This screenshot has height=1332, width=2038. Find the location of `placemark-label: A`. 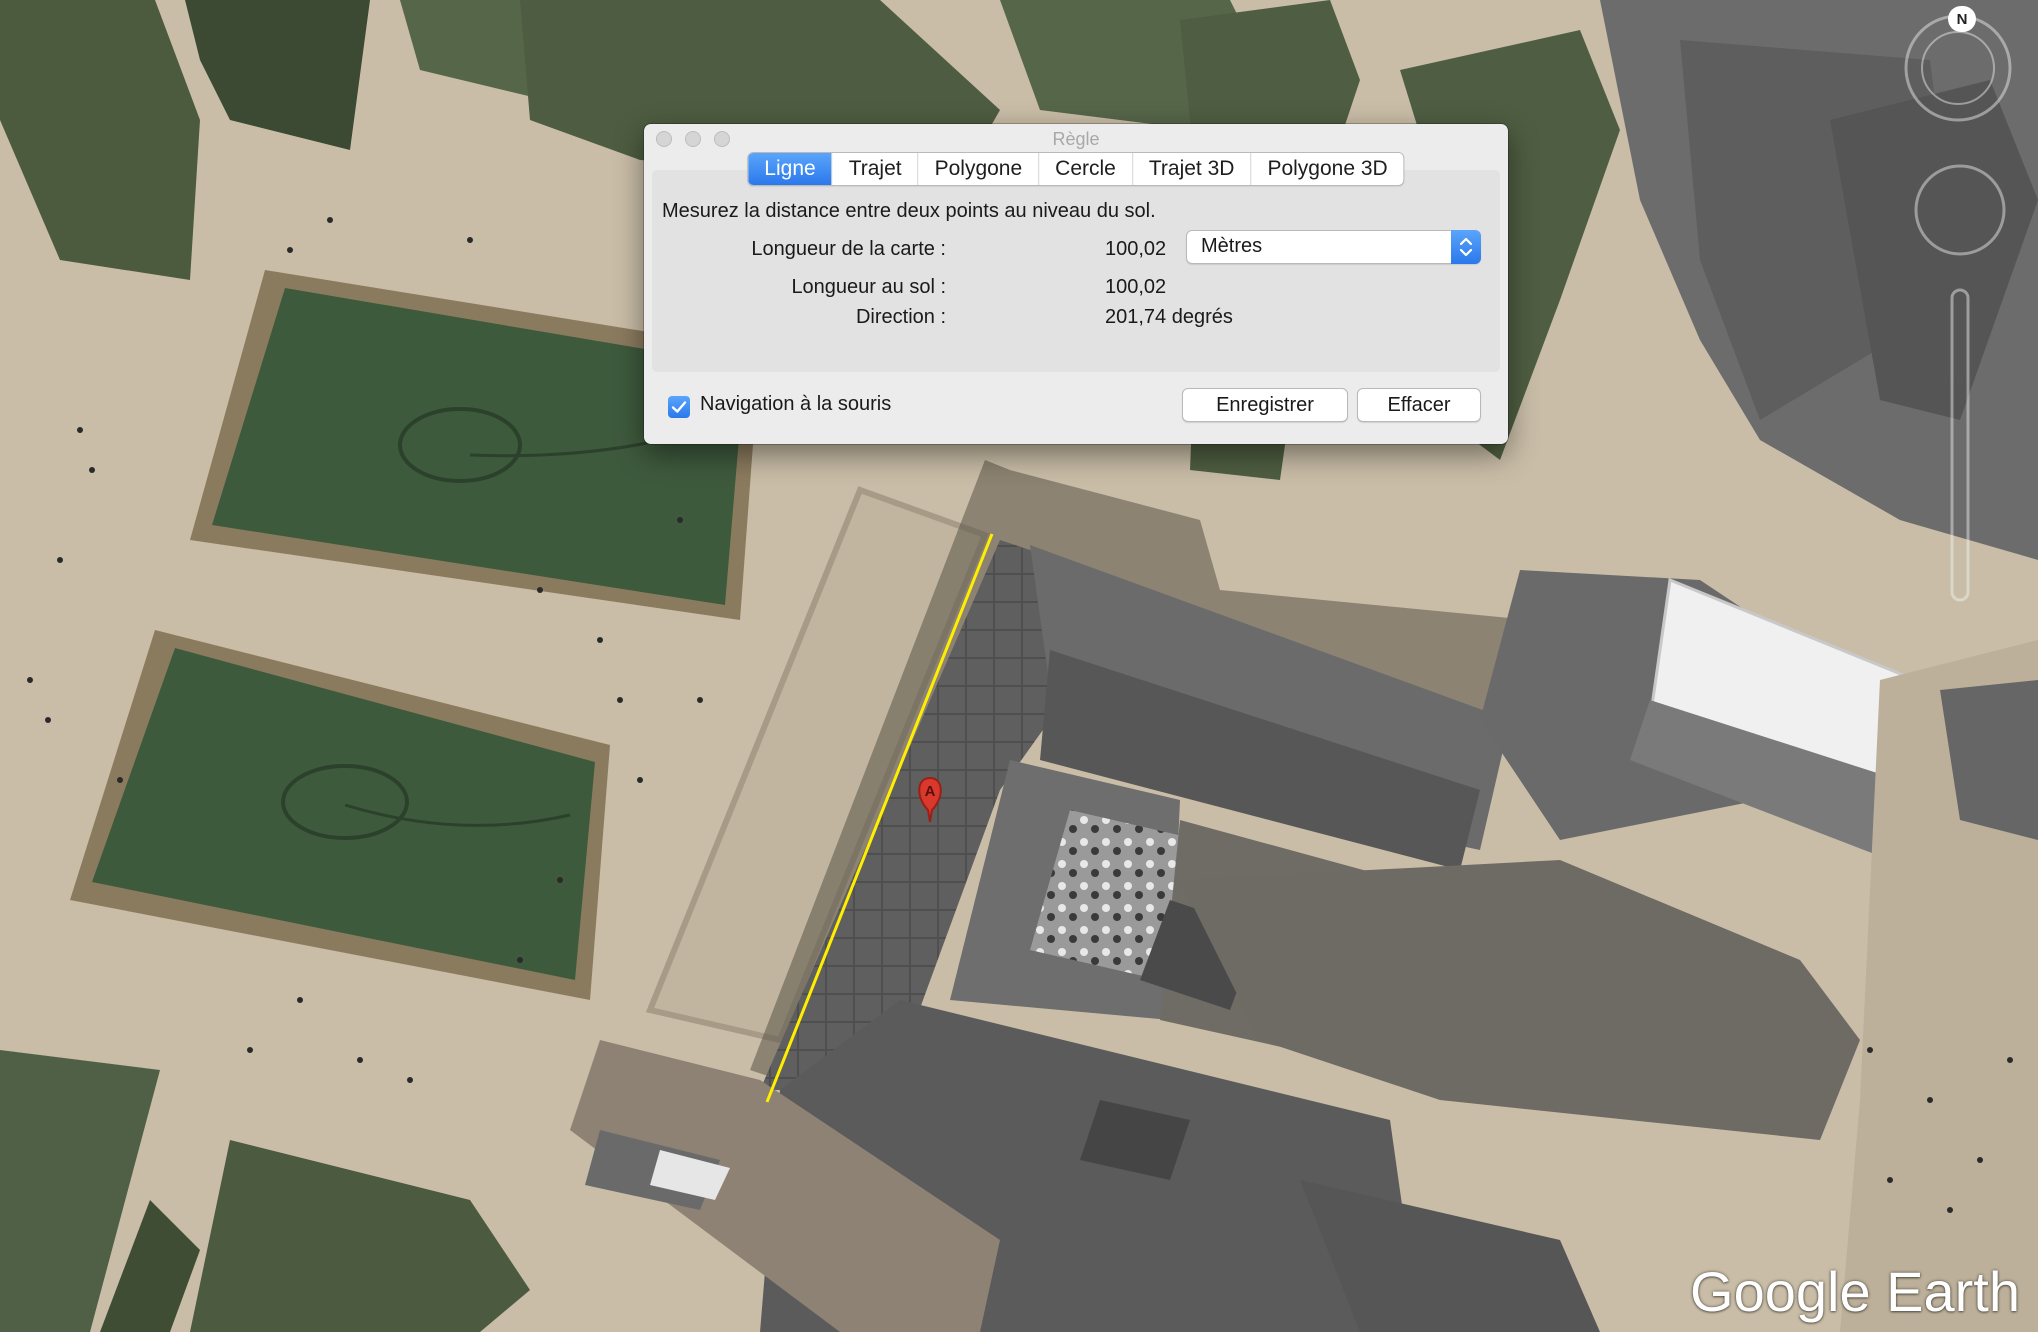

placemark-label: A is located at coordinates (930, 791).